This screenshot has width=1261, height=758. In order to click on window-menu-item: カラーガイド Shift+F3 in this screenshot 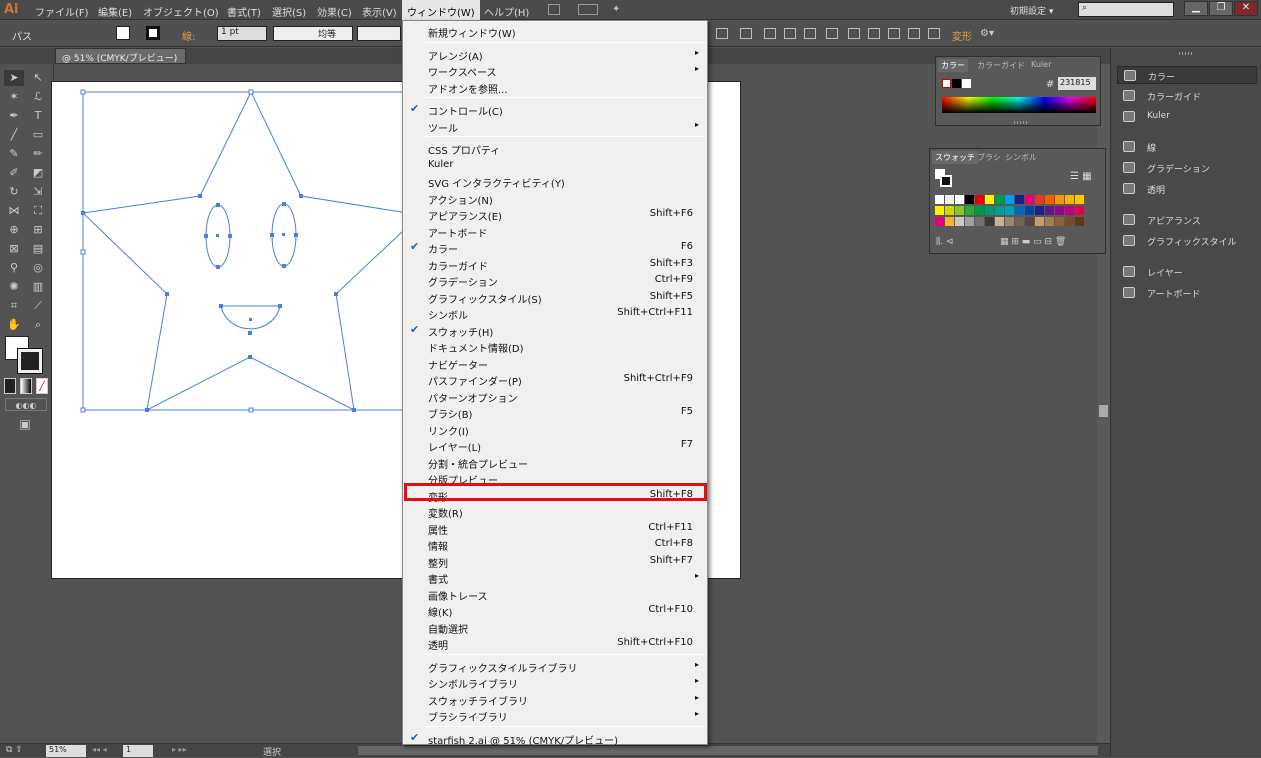, I will do `click(555, 264)`.